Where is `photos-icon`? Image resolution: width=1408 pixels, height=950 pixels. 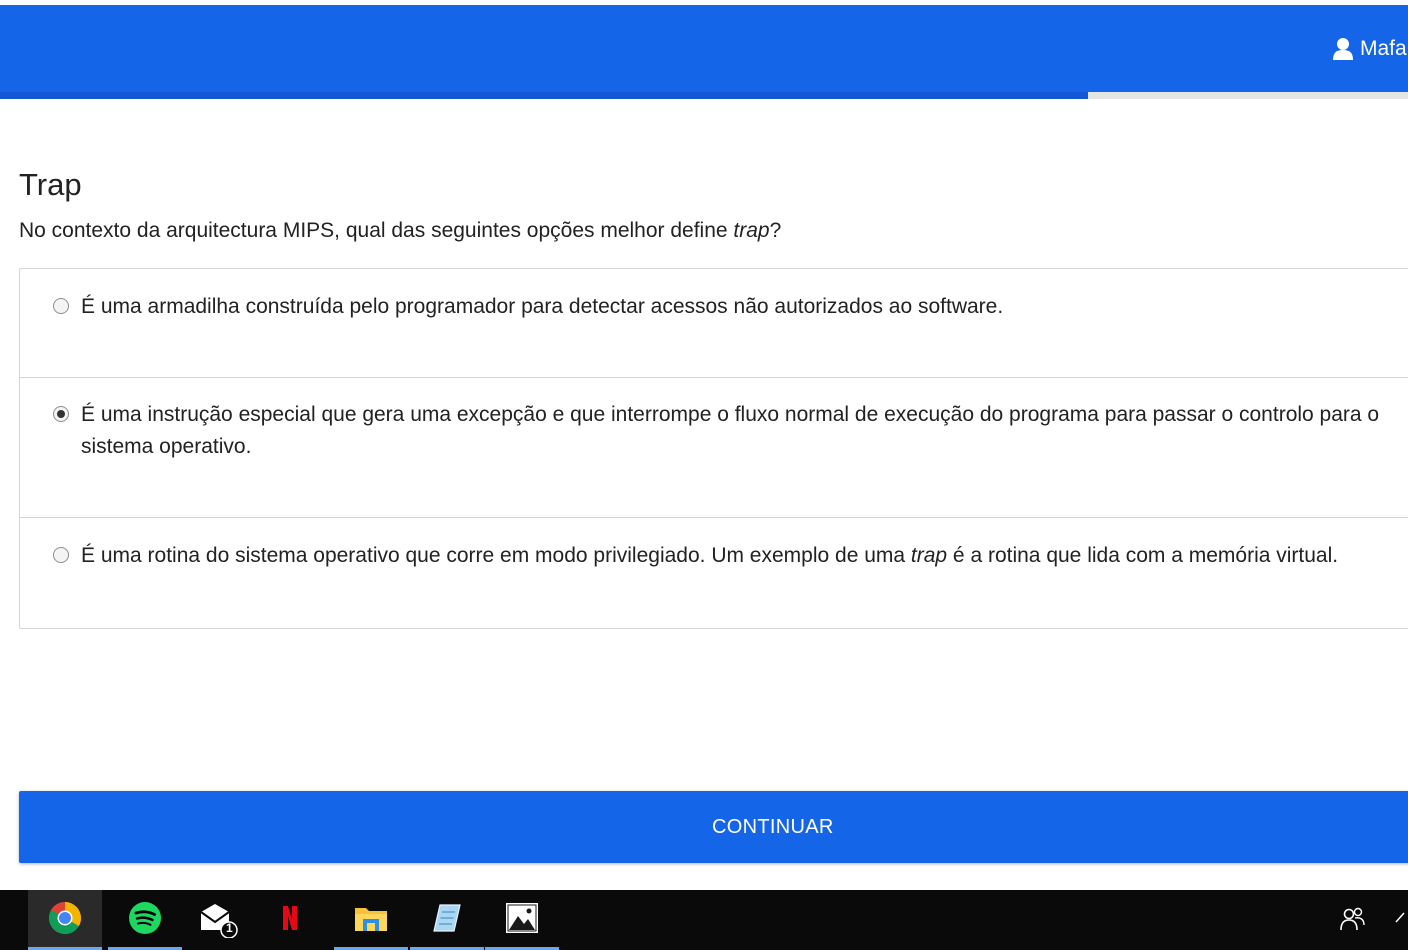
photos-icon is located at coordinates (522, 920).